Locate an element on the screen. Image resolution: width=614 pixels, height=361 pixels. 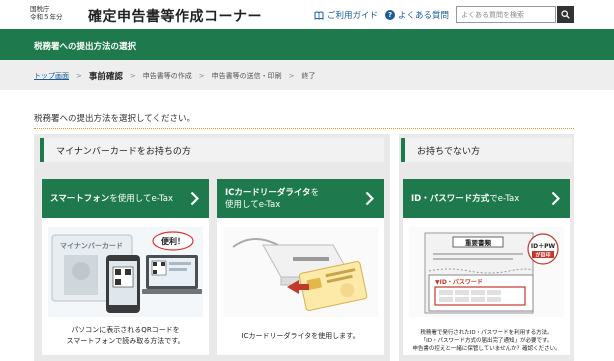
search-icon is located at coordinates (565, 14).